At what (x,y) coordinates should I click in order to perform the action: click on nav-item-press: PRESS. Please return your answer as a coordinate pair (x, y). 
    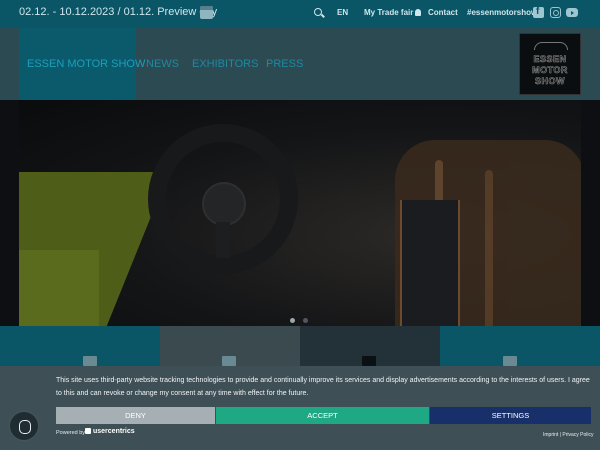
    Looking at the image, I should click on (284, 64).